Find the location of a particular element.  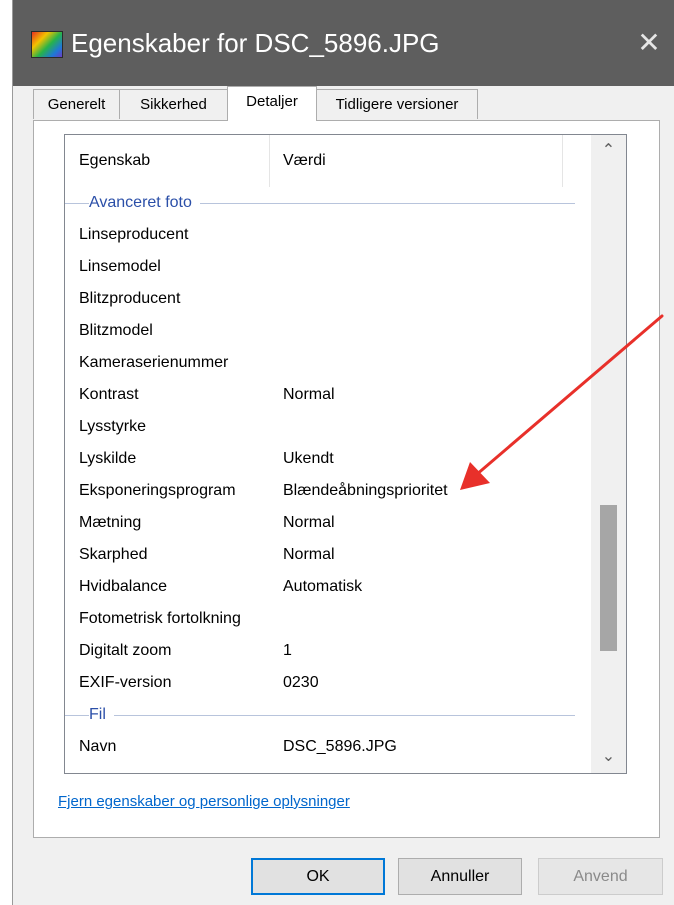

scroll-thumb is located at coordinates (608, 578).